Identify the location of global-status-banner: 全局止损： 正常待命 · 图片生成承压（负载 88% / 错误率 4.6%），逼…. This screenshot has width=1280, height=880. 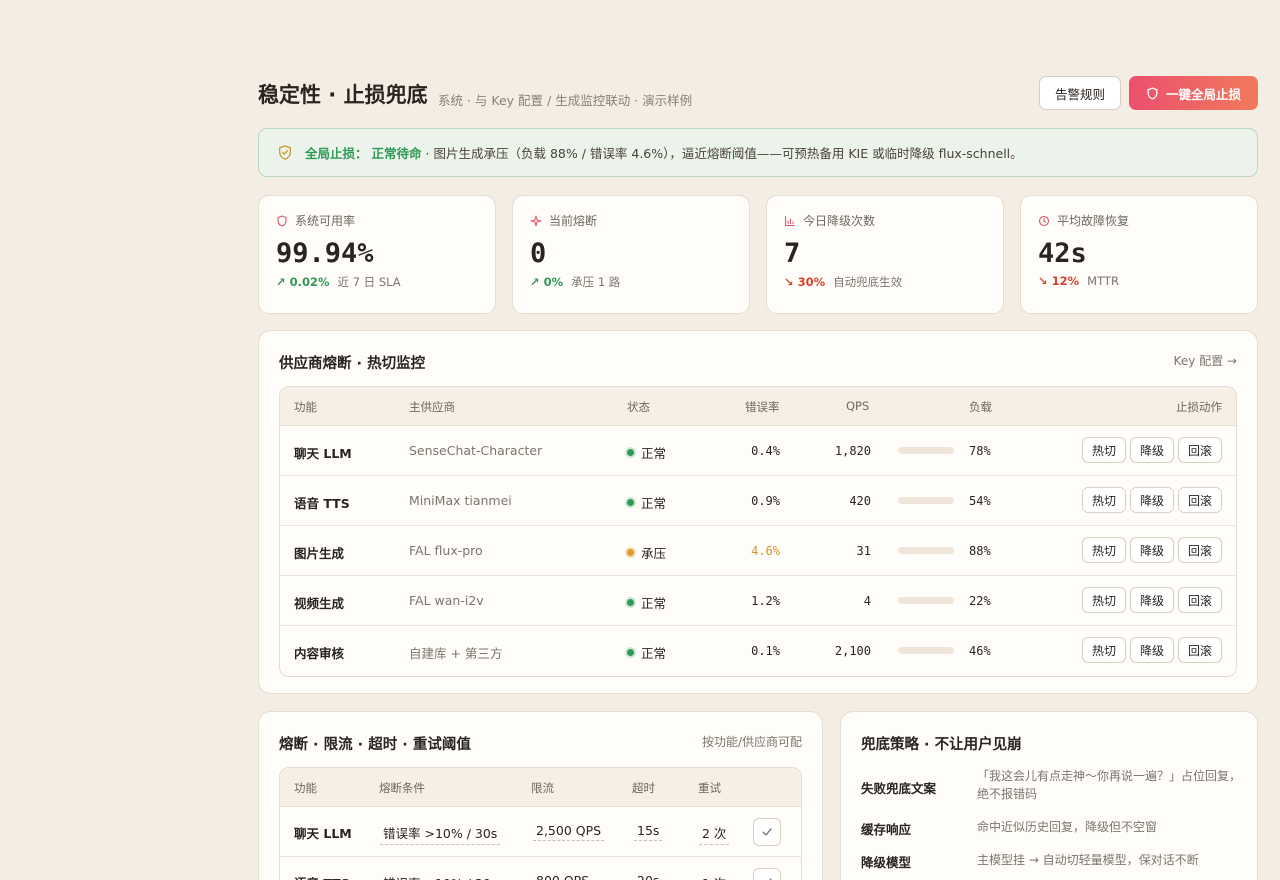
(758, 152).